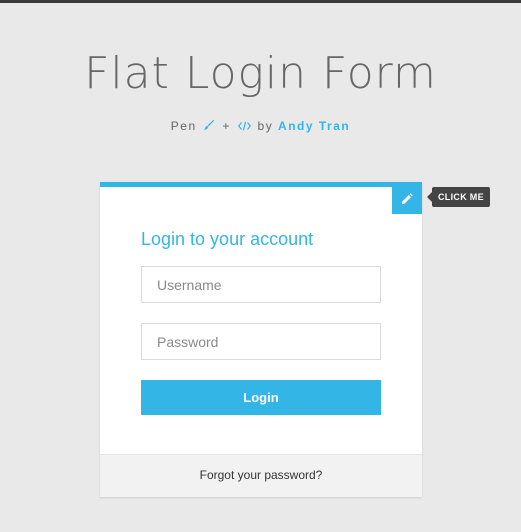 The image size is (521, 532). What do you see at coordinates (458, 197) in the screenshot?
I see `click-me-tooltip: CLICK ME` at bounding box center [458, 197].